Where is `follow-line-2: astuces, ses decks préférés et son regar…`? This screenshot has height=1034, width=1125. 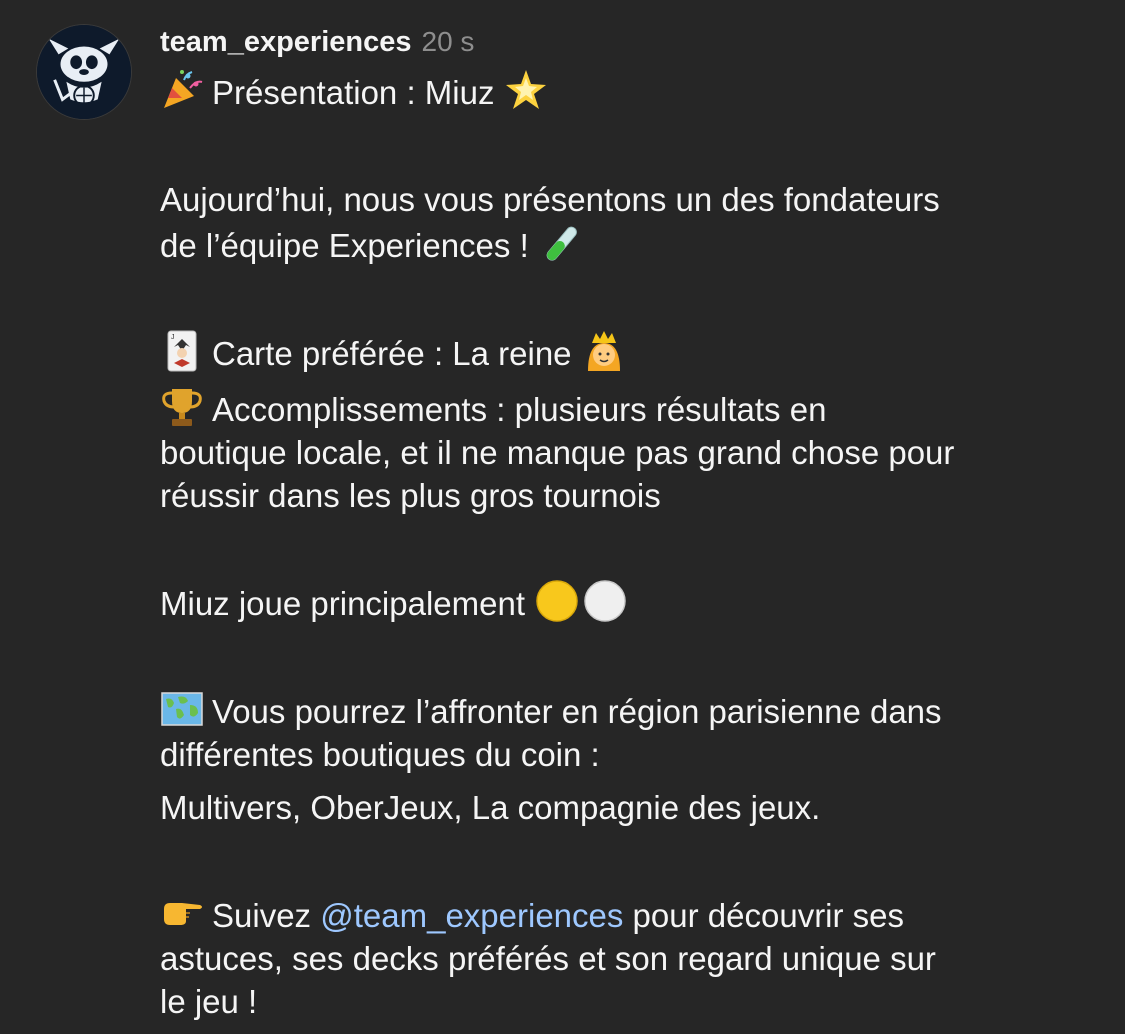 follow-line-2: astuces, ses decks préférés et son regar… is located at coordinates (548, 958).